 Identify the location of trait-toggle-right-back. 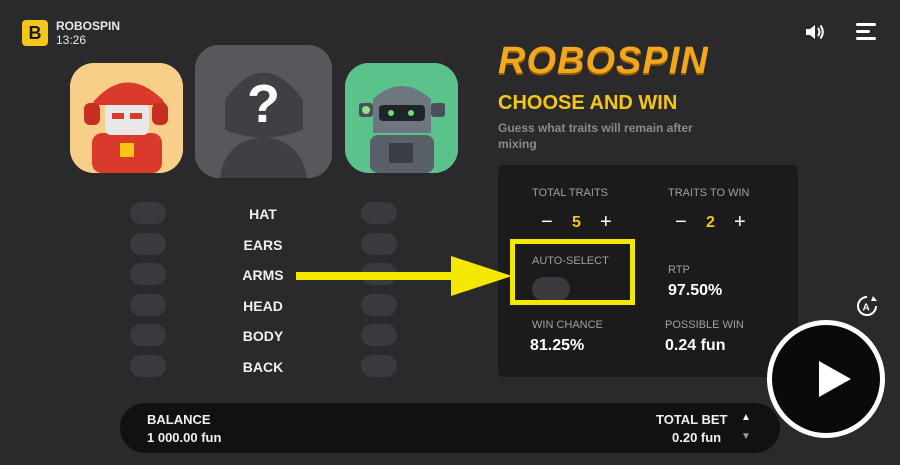
(379, 366).